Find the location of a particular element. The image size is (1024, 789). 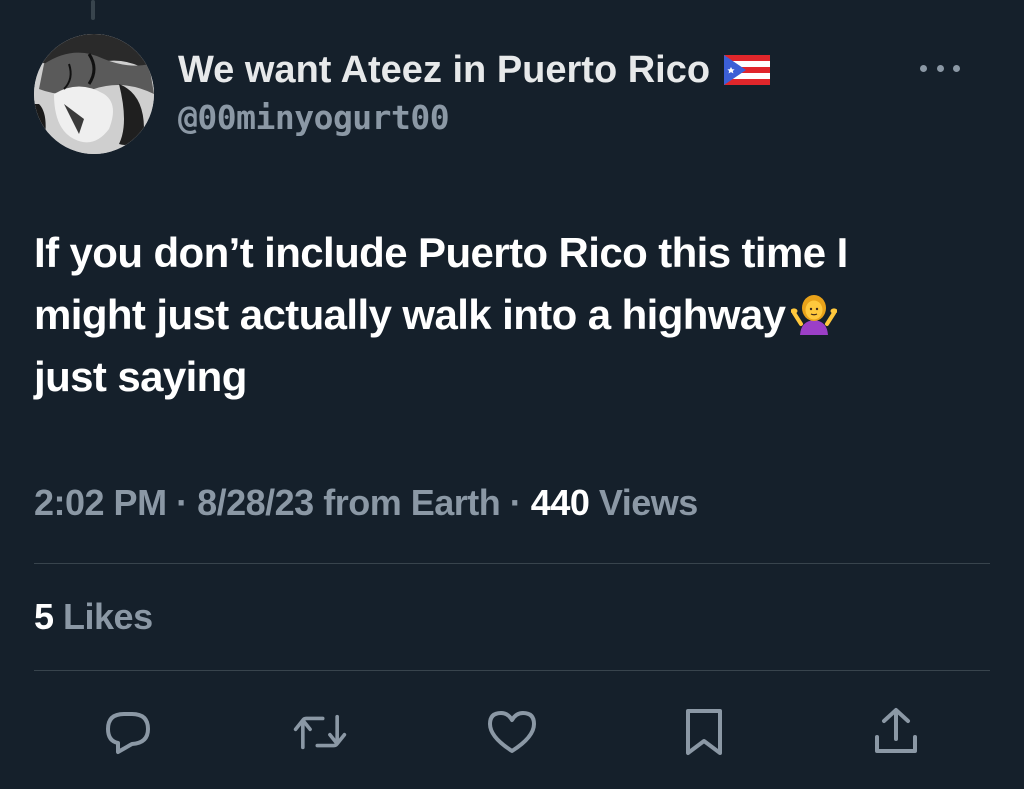

share-button is located at coordinates (896, 732).